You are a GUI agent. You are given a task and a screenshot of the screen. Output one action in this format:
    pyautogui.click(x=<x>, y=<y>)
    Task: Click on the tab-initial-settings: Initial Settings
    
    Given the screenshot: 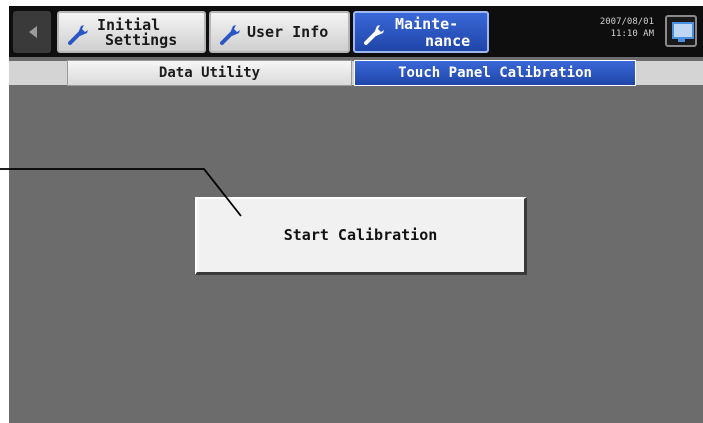 What is the action you would take?
    pyautogui.click(x=131, y=32)
    